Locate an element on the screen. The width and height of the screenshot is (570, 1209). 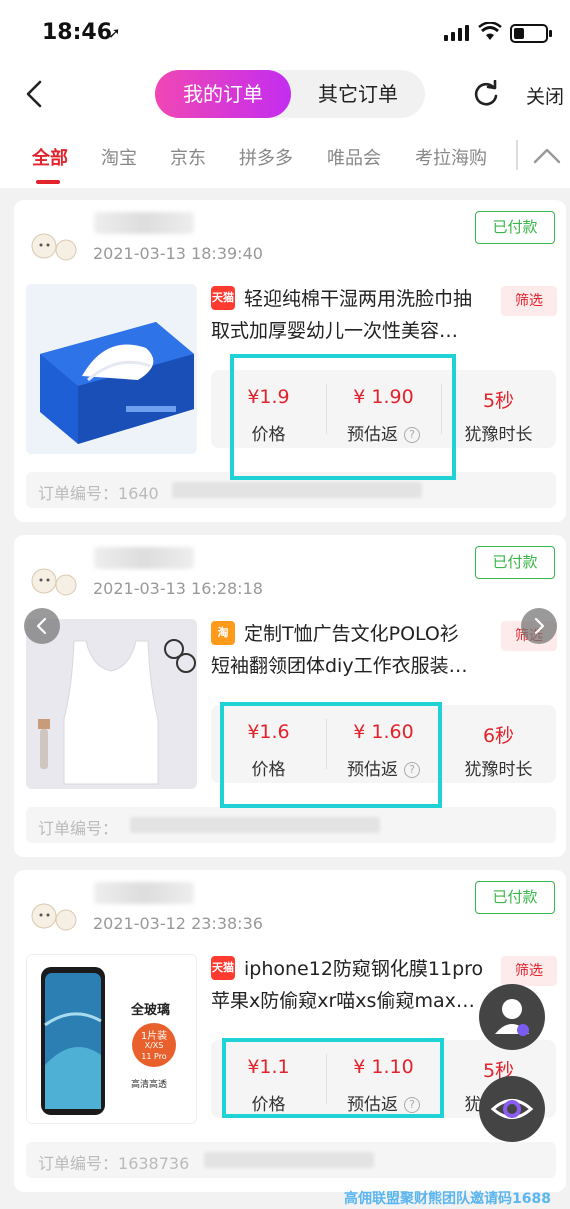
app-header: 我的订单 其它订单 关闭 is located at coordinates (285, 94).